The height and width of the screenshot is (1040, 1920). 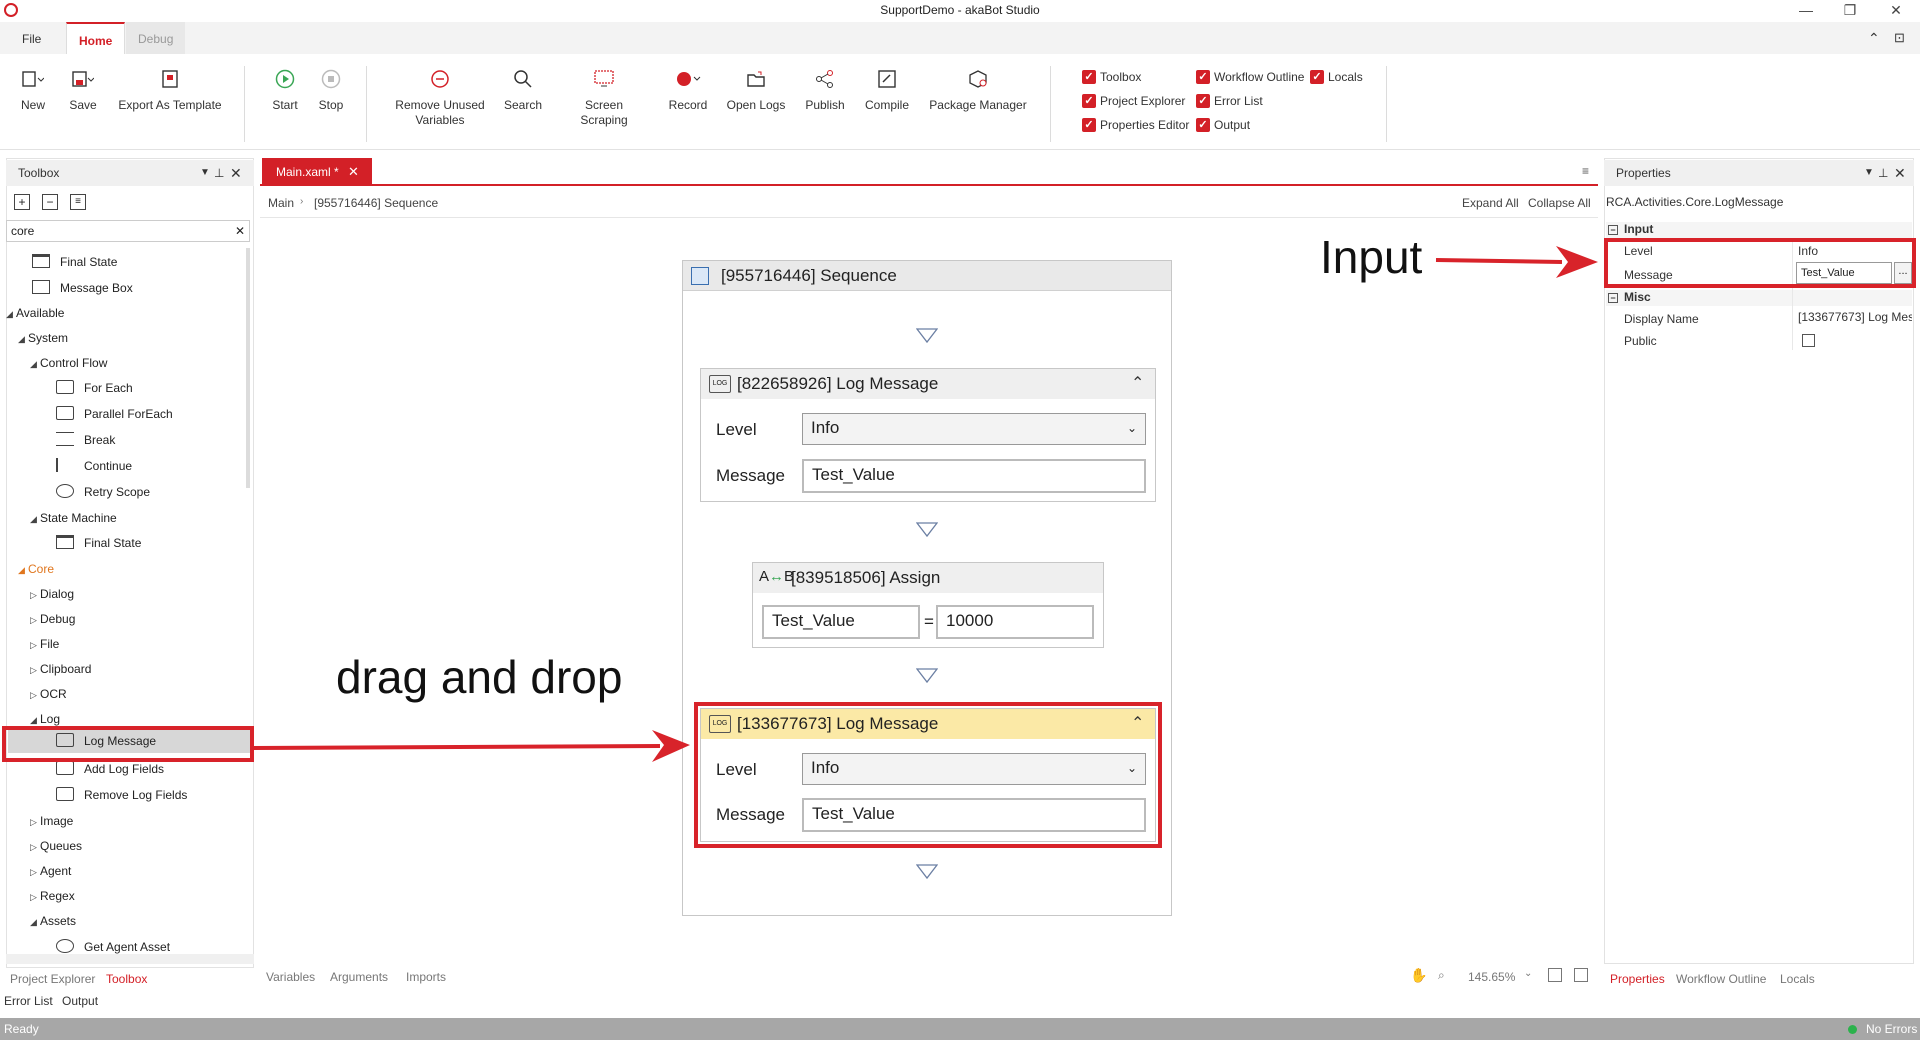 What do you see at coordinates (240, 231) in the screenshot?
I see `clear-search-icon: ✕` at bounding box center [240, 231].